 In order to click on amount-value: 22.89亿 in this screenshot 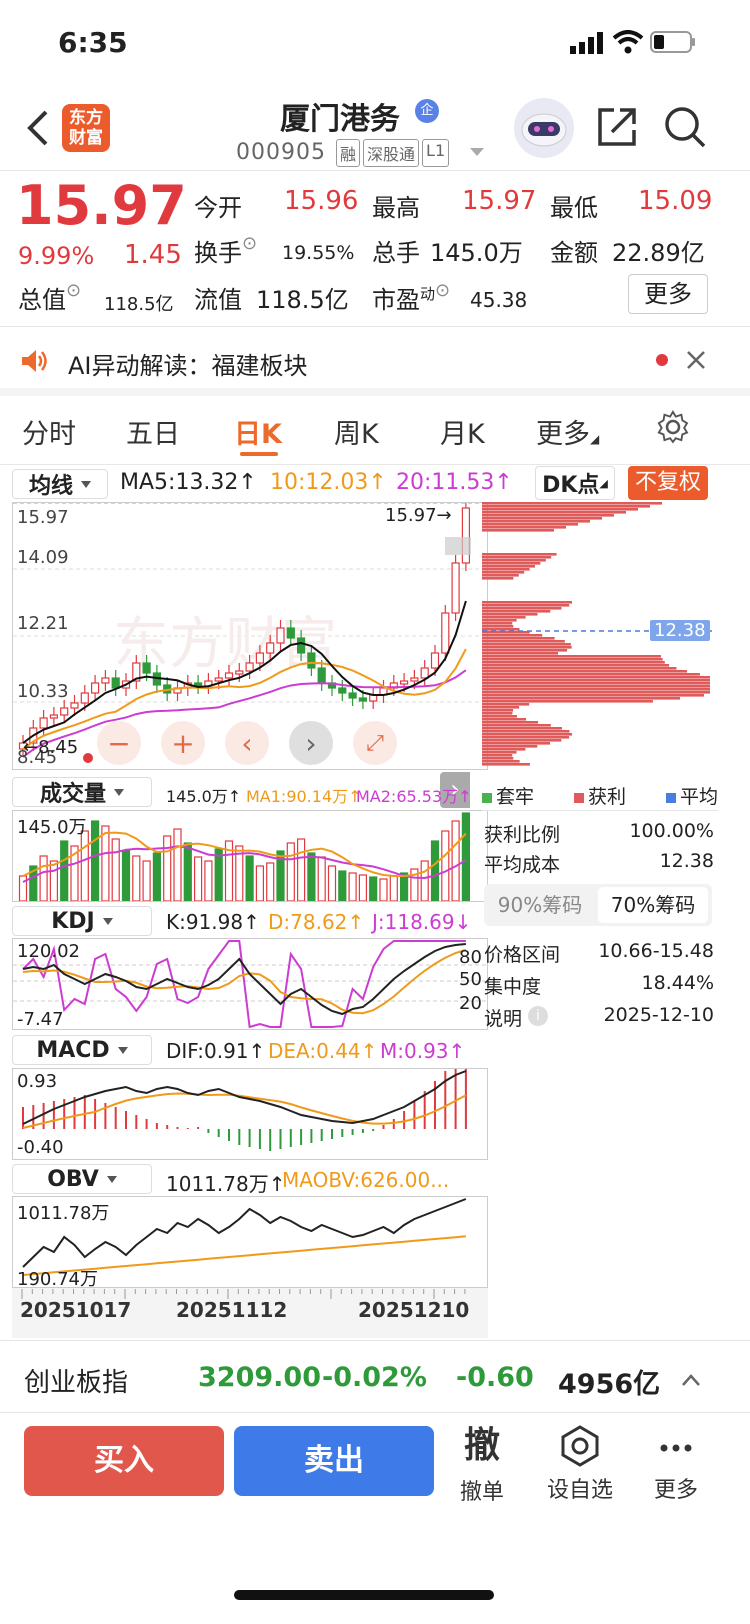, I will do `click(658, 253)`.